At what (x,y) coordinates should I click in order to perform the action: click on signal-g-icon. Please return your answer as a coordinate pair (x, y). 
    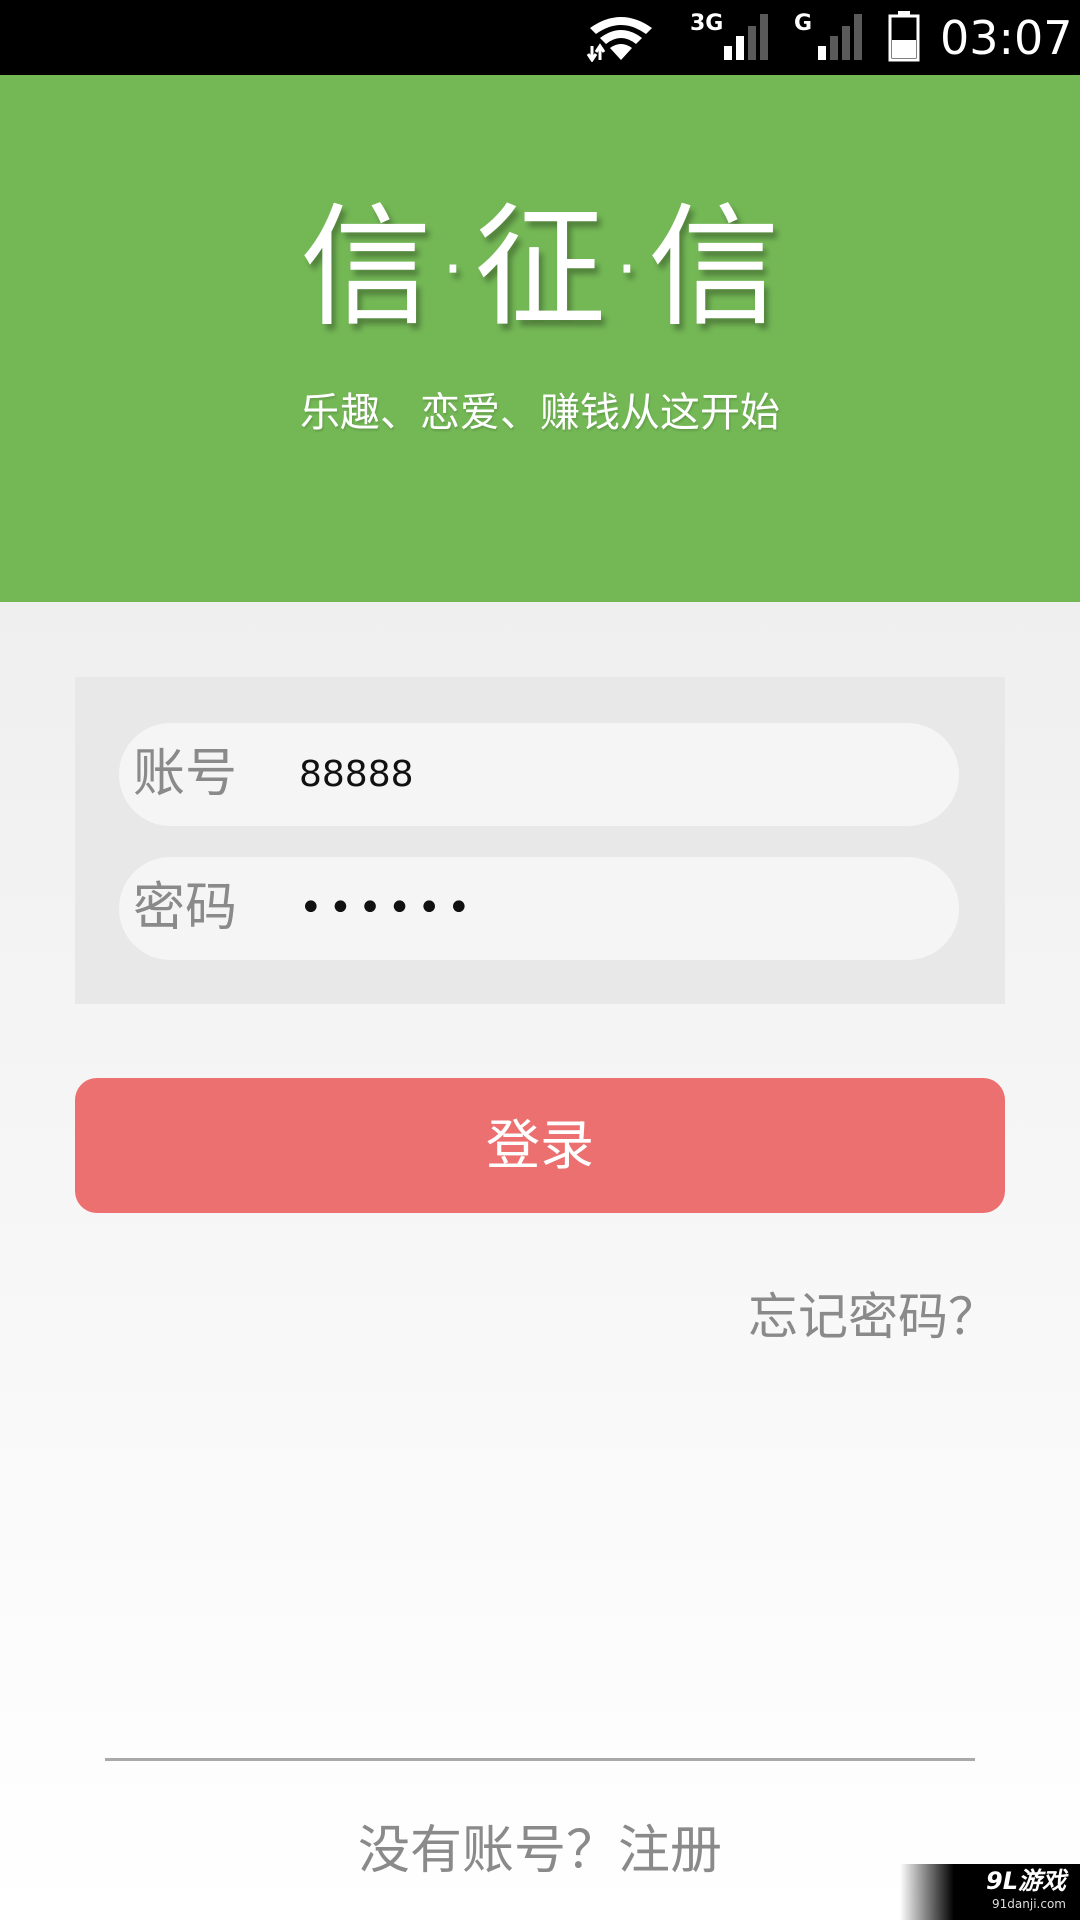
    Looking at the image, I should click on (840, 37).